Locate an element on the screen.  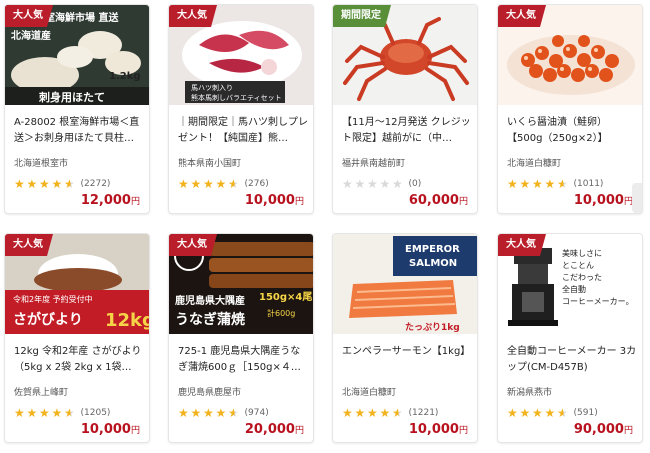
product-price: 60,000円 is located at coordinates (438, 200).